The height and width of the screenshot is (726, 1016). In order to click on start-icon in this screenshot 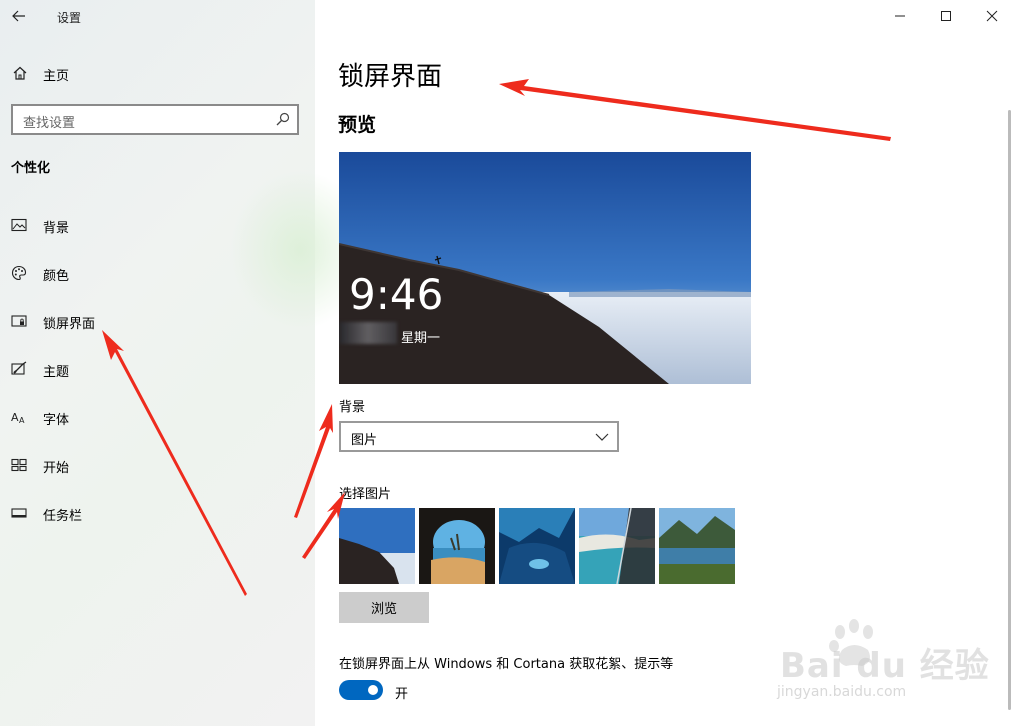, I will do `click(19, 465)`.